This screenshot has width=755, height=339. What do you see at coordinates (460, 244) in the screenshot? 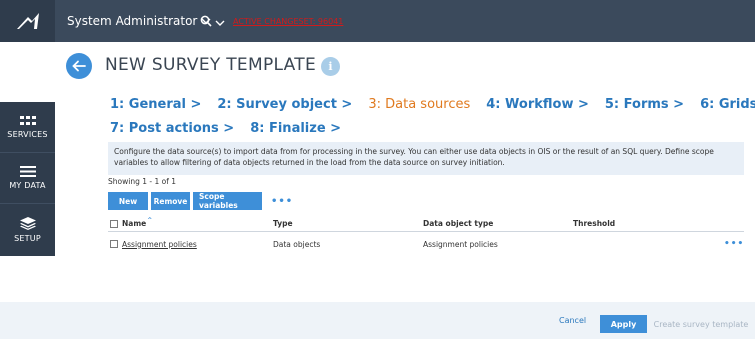
I see `row-data-object-type: Assignment policies` at bounding box center [460, 244].